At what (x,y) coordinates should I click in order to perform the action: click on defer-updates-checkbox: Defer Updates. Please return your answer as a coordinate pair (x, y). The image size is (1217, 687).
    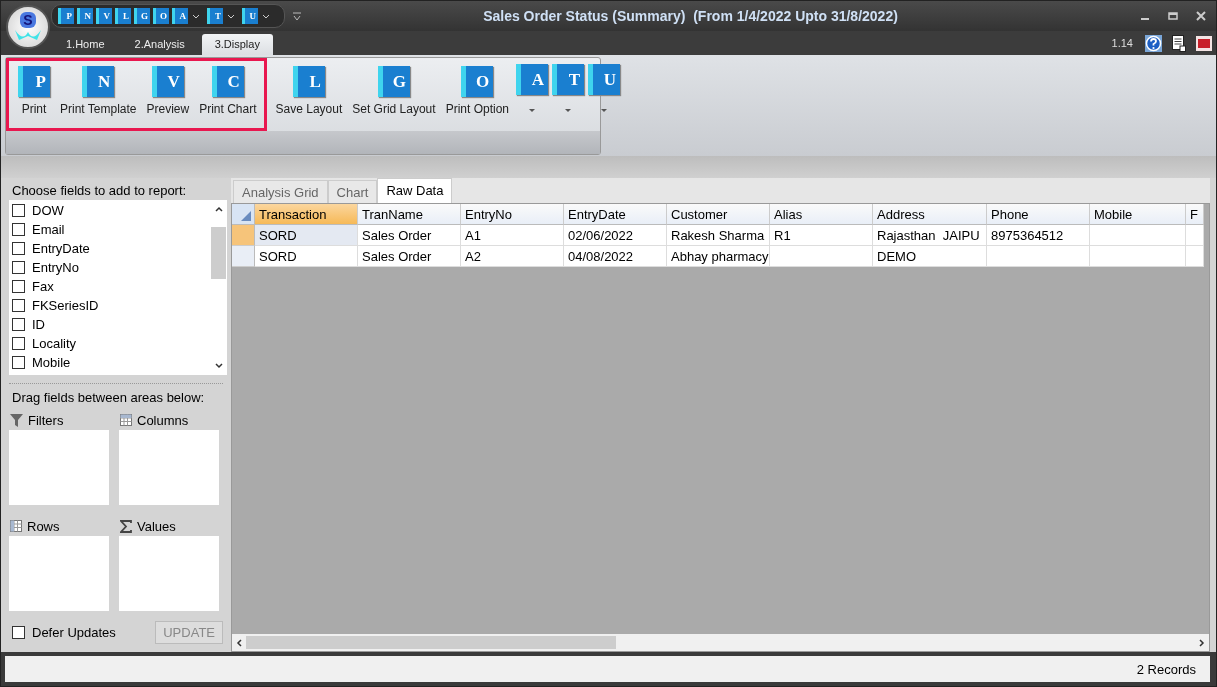
    Looking at the image, I should click on (62, 632).